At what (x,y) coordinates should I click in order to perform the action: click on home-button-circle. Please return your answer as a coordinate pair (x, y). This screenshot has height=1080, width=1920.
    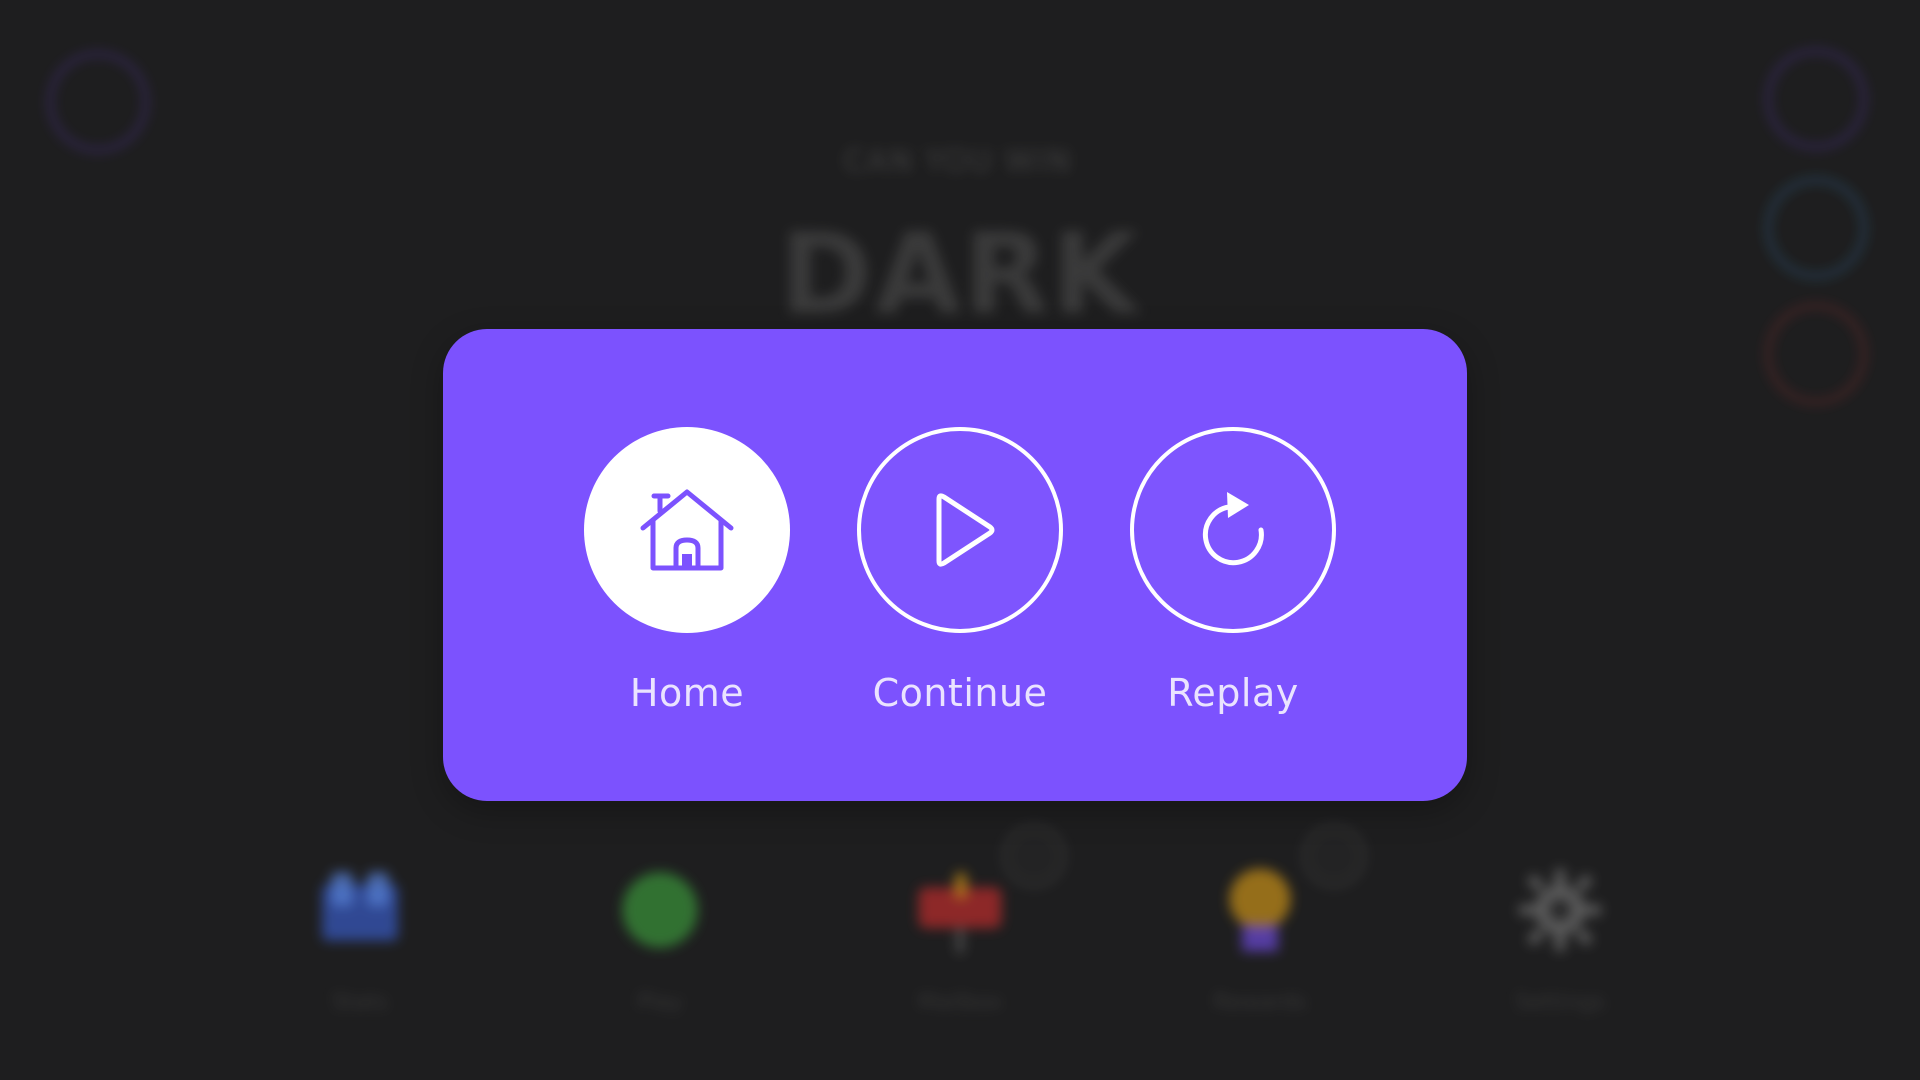
    Looking at the image, I should click on (687, 530).